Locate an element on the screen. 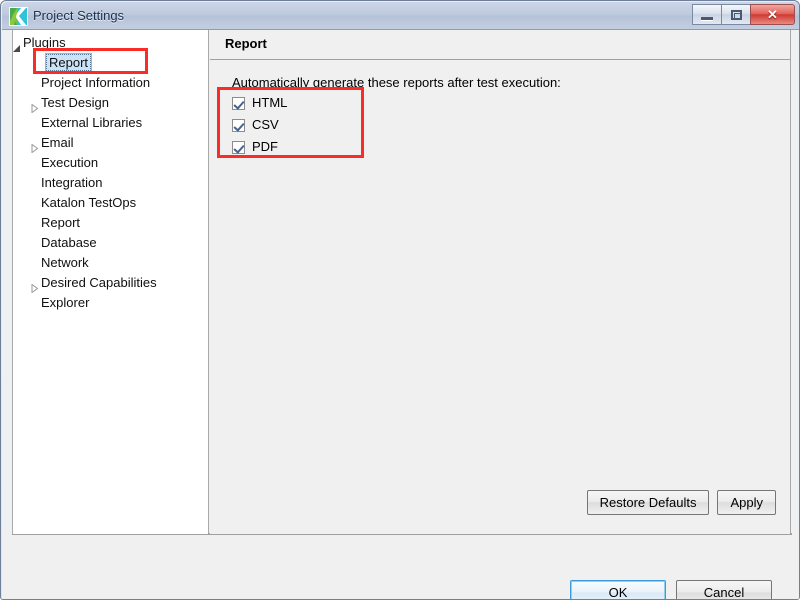 The height and width of the screenshot is (600, 800). sidebar-item-label: Desired Capabilities is located at coordinates (99, 282).